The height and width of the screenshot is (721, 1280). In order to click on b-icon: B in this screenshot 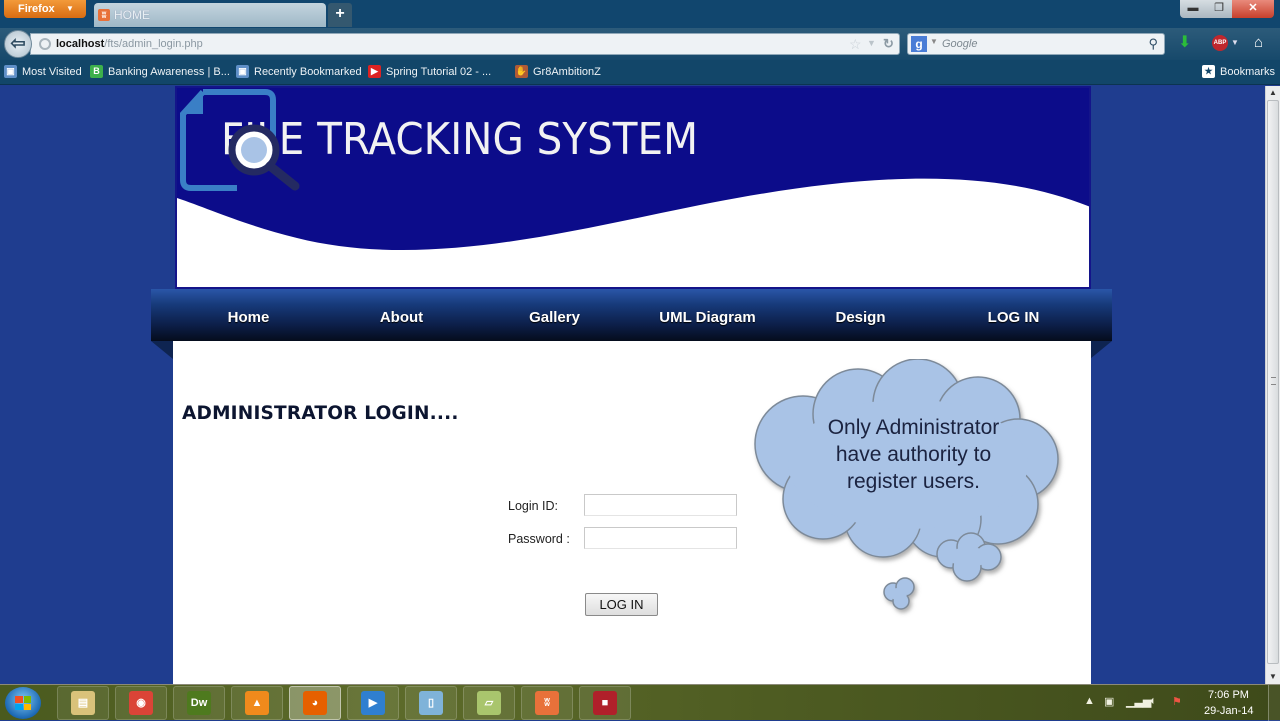, I will do `click(96, 71)`.